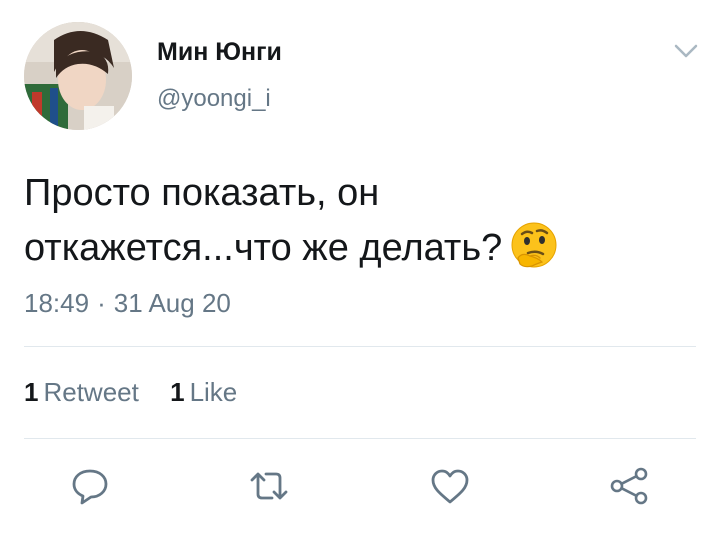 The image size is (720, 536). Describe the element at coordinates (263, 248) in the screenshot. I see `tweet-text-line-content: откажется...что же делать?` at that location.